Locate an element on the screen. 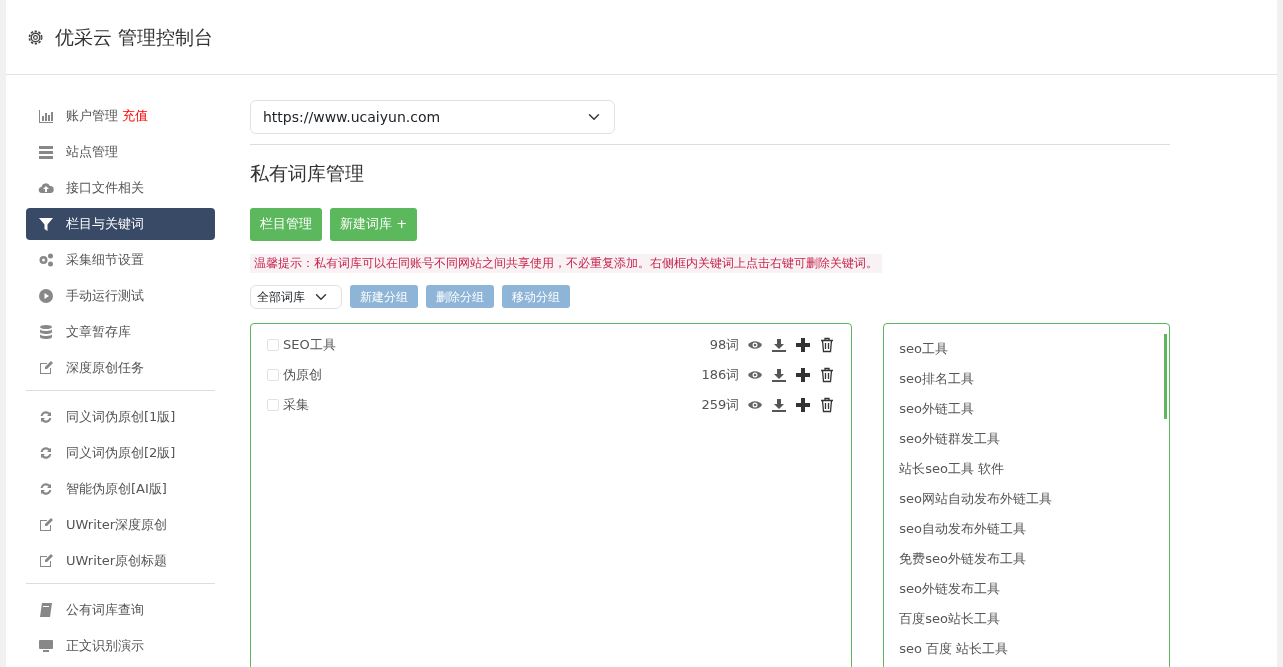 The image size is (1283, 667). section-title: 私有词库管理 is located at coordinates (307, 173).